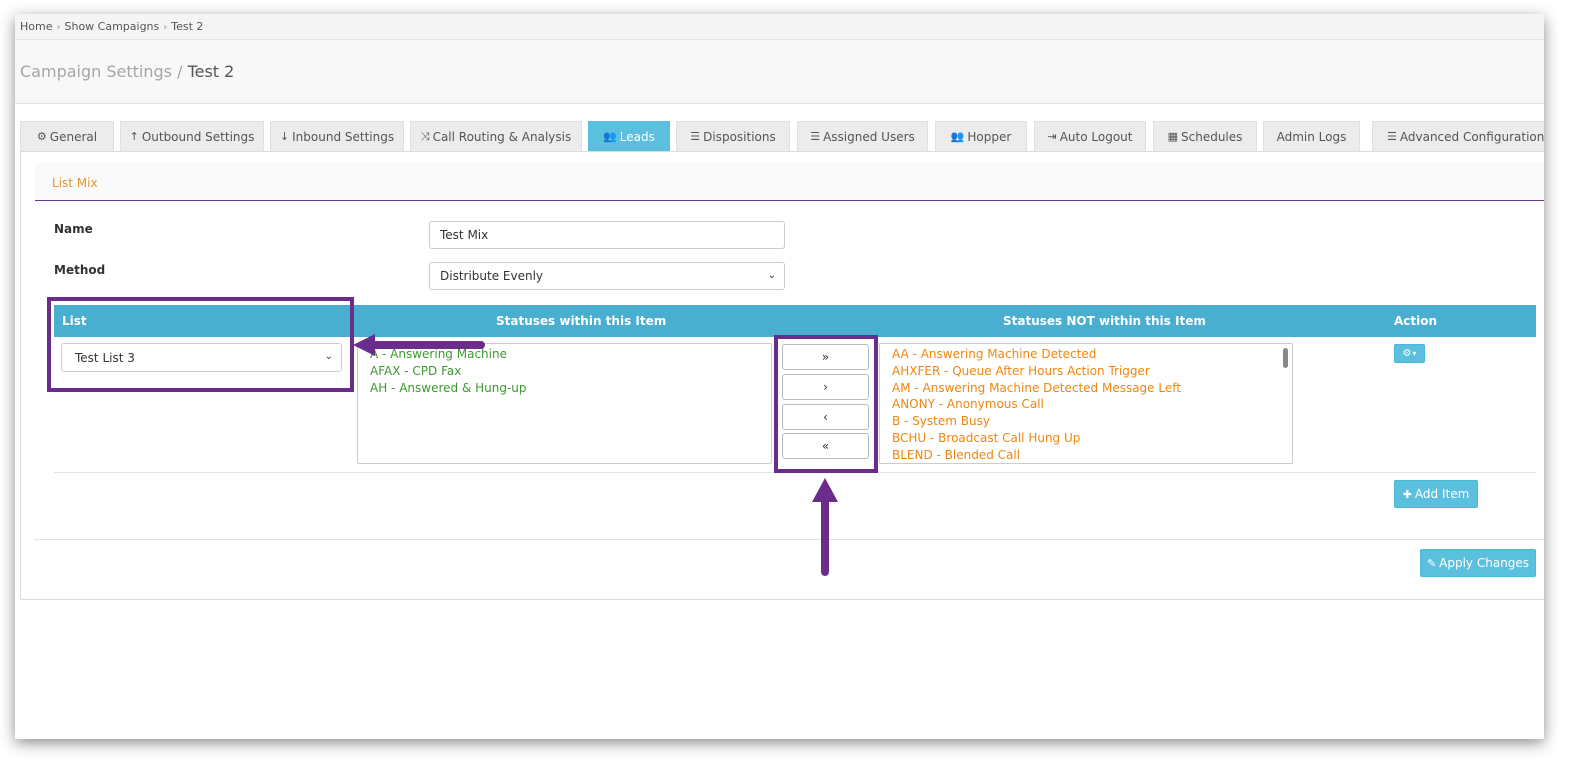 The width and height of the screenshot is (1585, 772). I want to click on listbox-scrollbar, so click(1285, 358).